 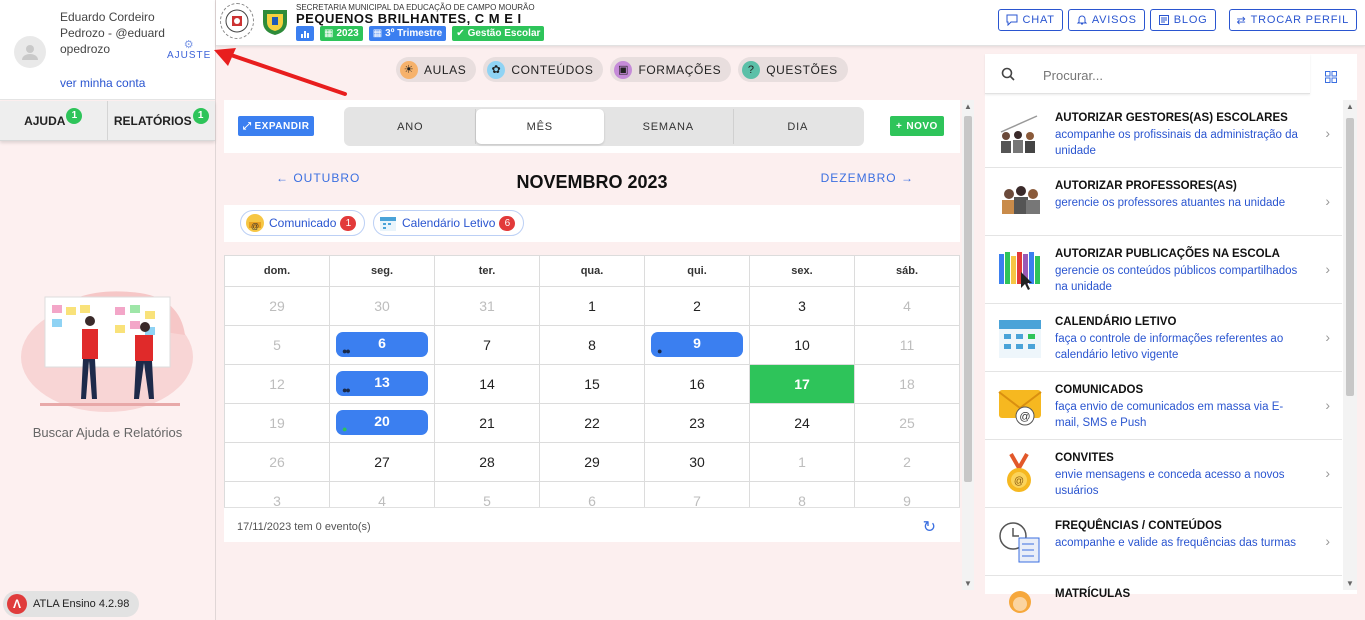 I want to click on day-cell: 19, so click(x=277, y=423).